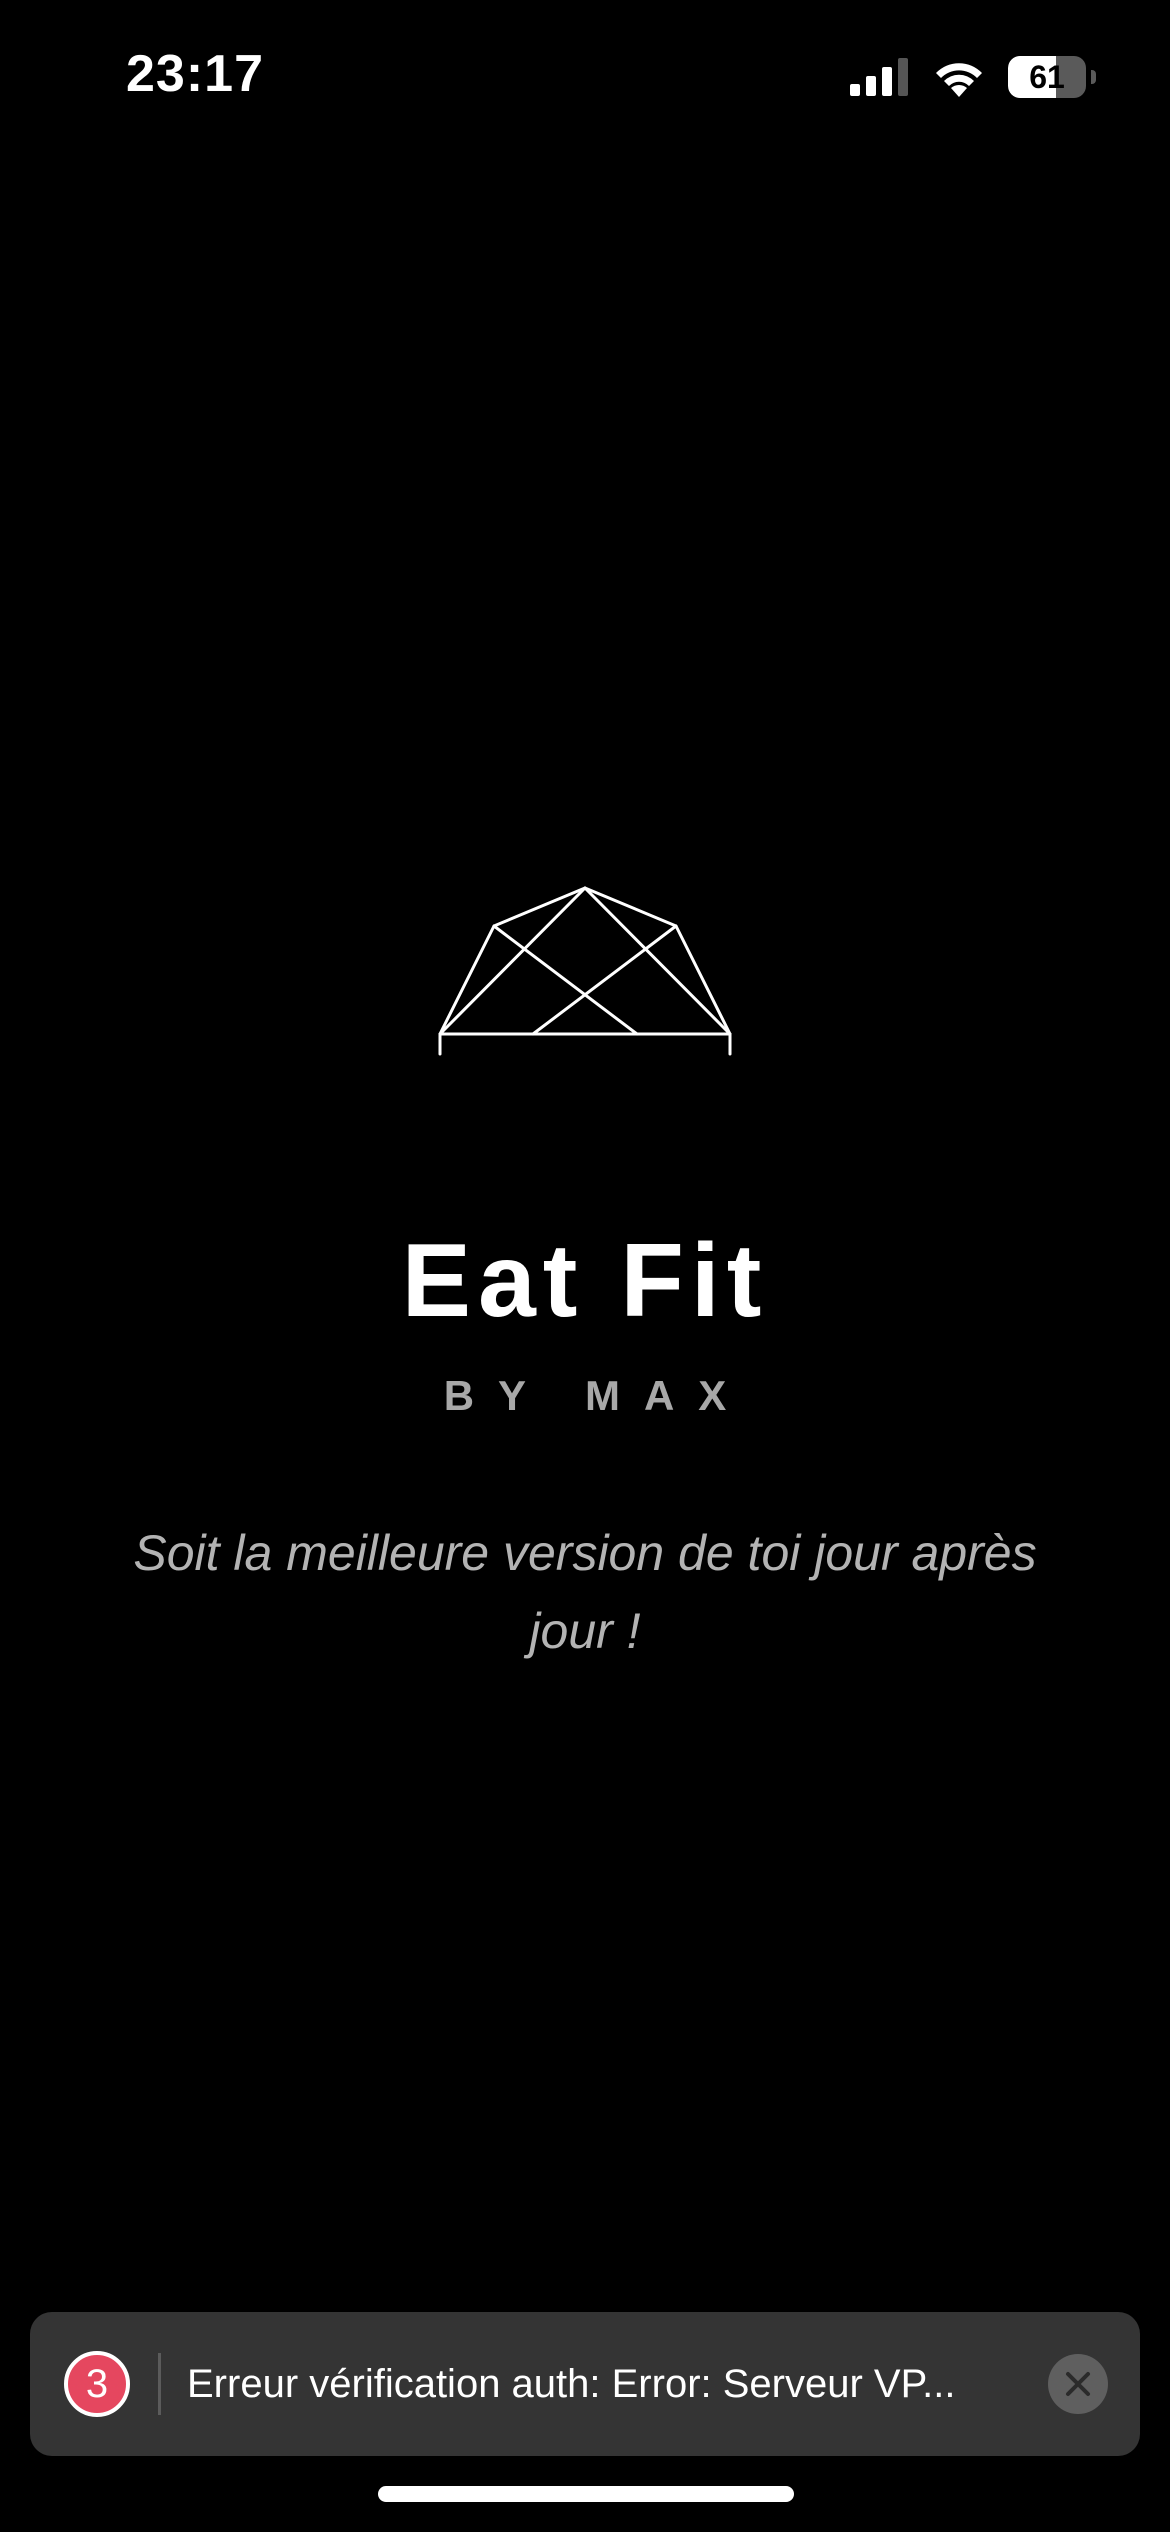 Image resolution: width=1170 pixels, height=2532 pixels. Describe the element at coordinates (1047, 76) in the screenshot. I see `battery-level: 61` at that location.